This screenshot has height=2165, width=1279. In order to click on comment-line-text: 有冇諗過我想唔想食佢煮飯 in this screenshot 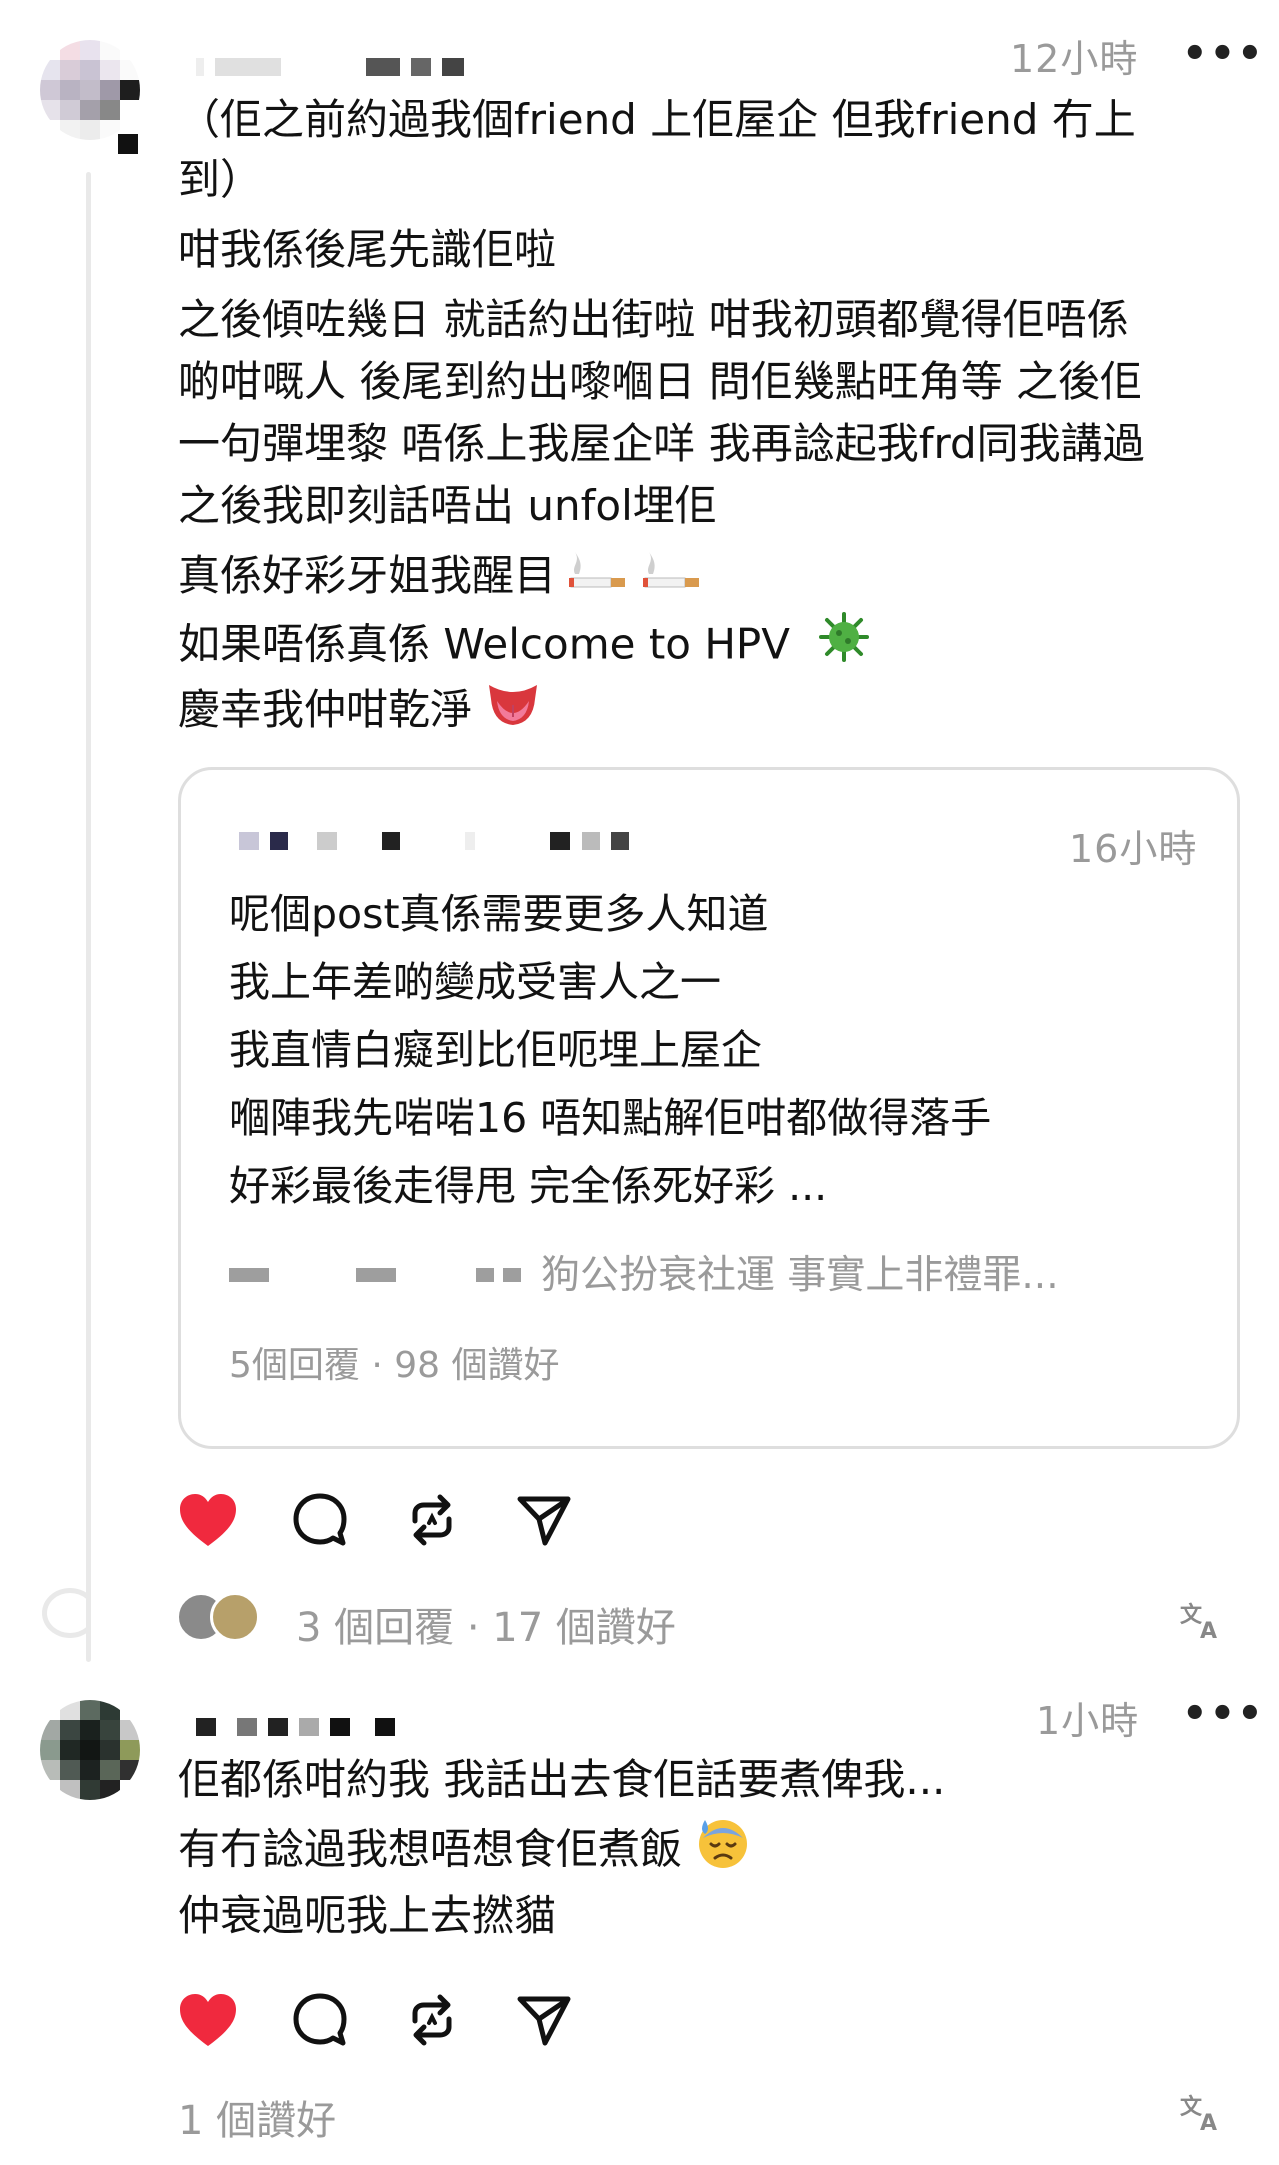, I will do `click(430, 1849)`.